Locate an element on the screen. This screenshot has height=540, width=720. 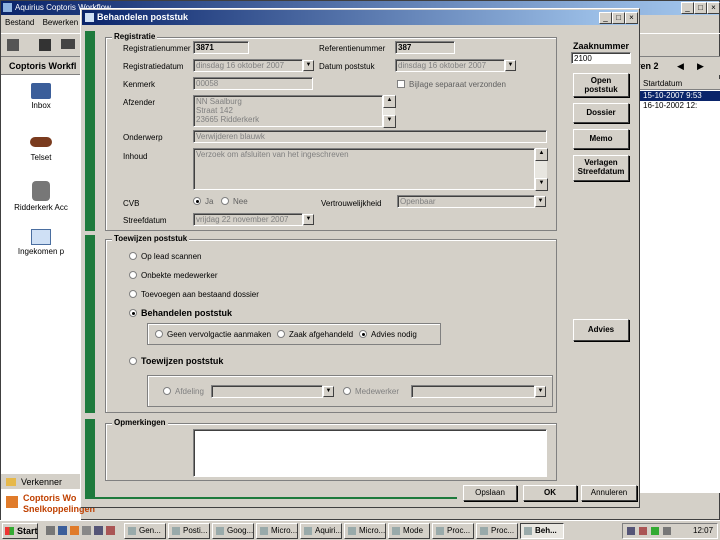
opslaan-button: Opslaan is located at coordinates (490, 493).